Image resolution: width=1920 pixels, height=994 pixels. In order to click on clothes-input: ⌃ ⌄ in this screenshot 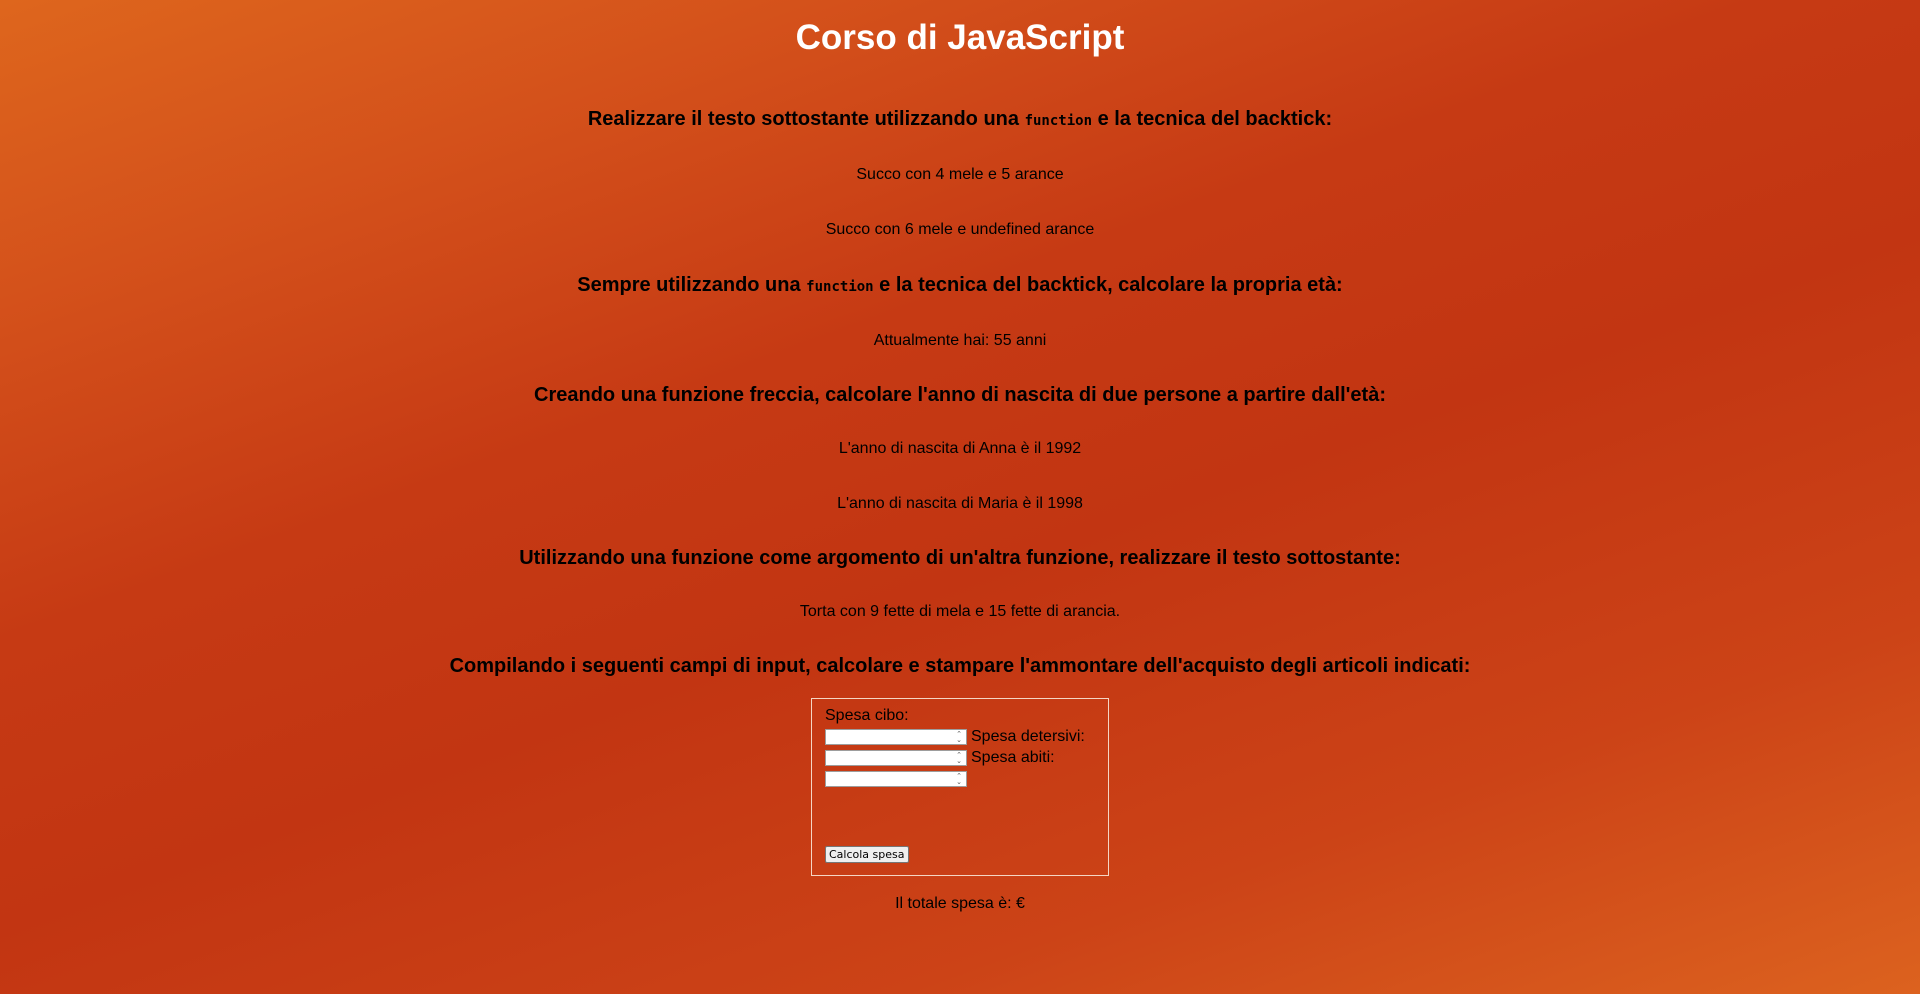, I will do `click(896, 778)`.